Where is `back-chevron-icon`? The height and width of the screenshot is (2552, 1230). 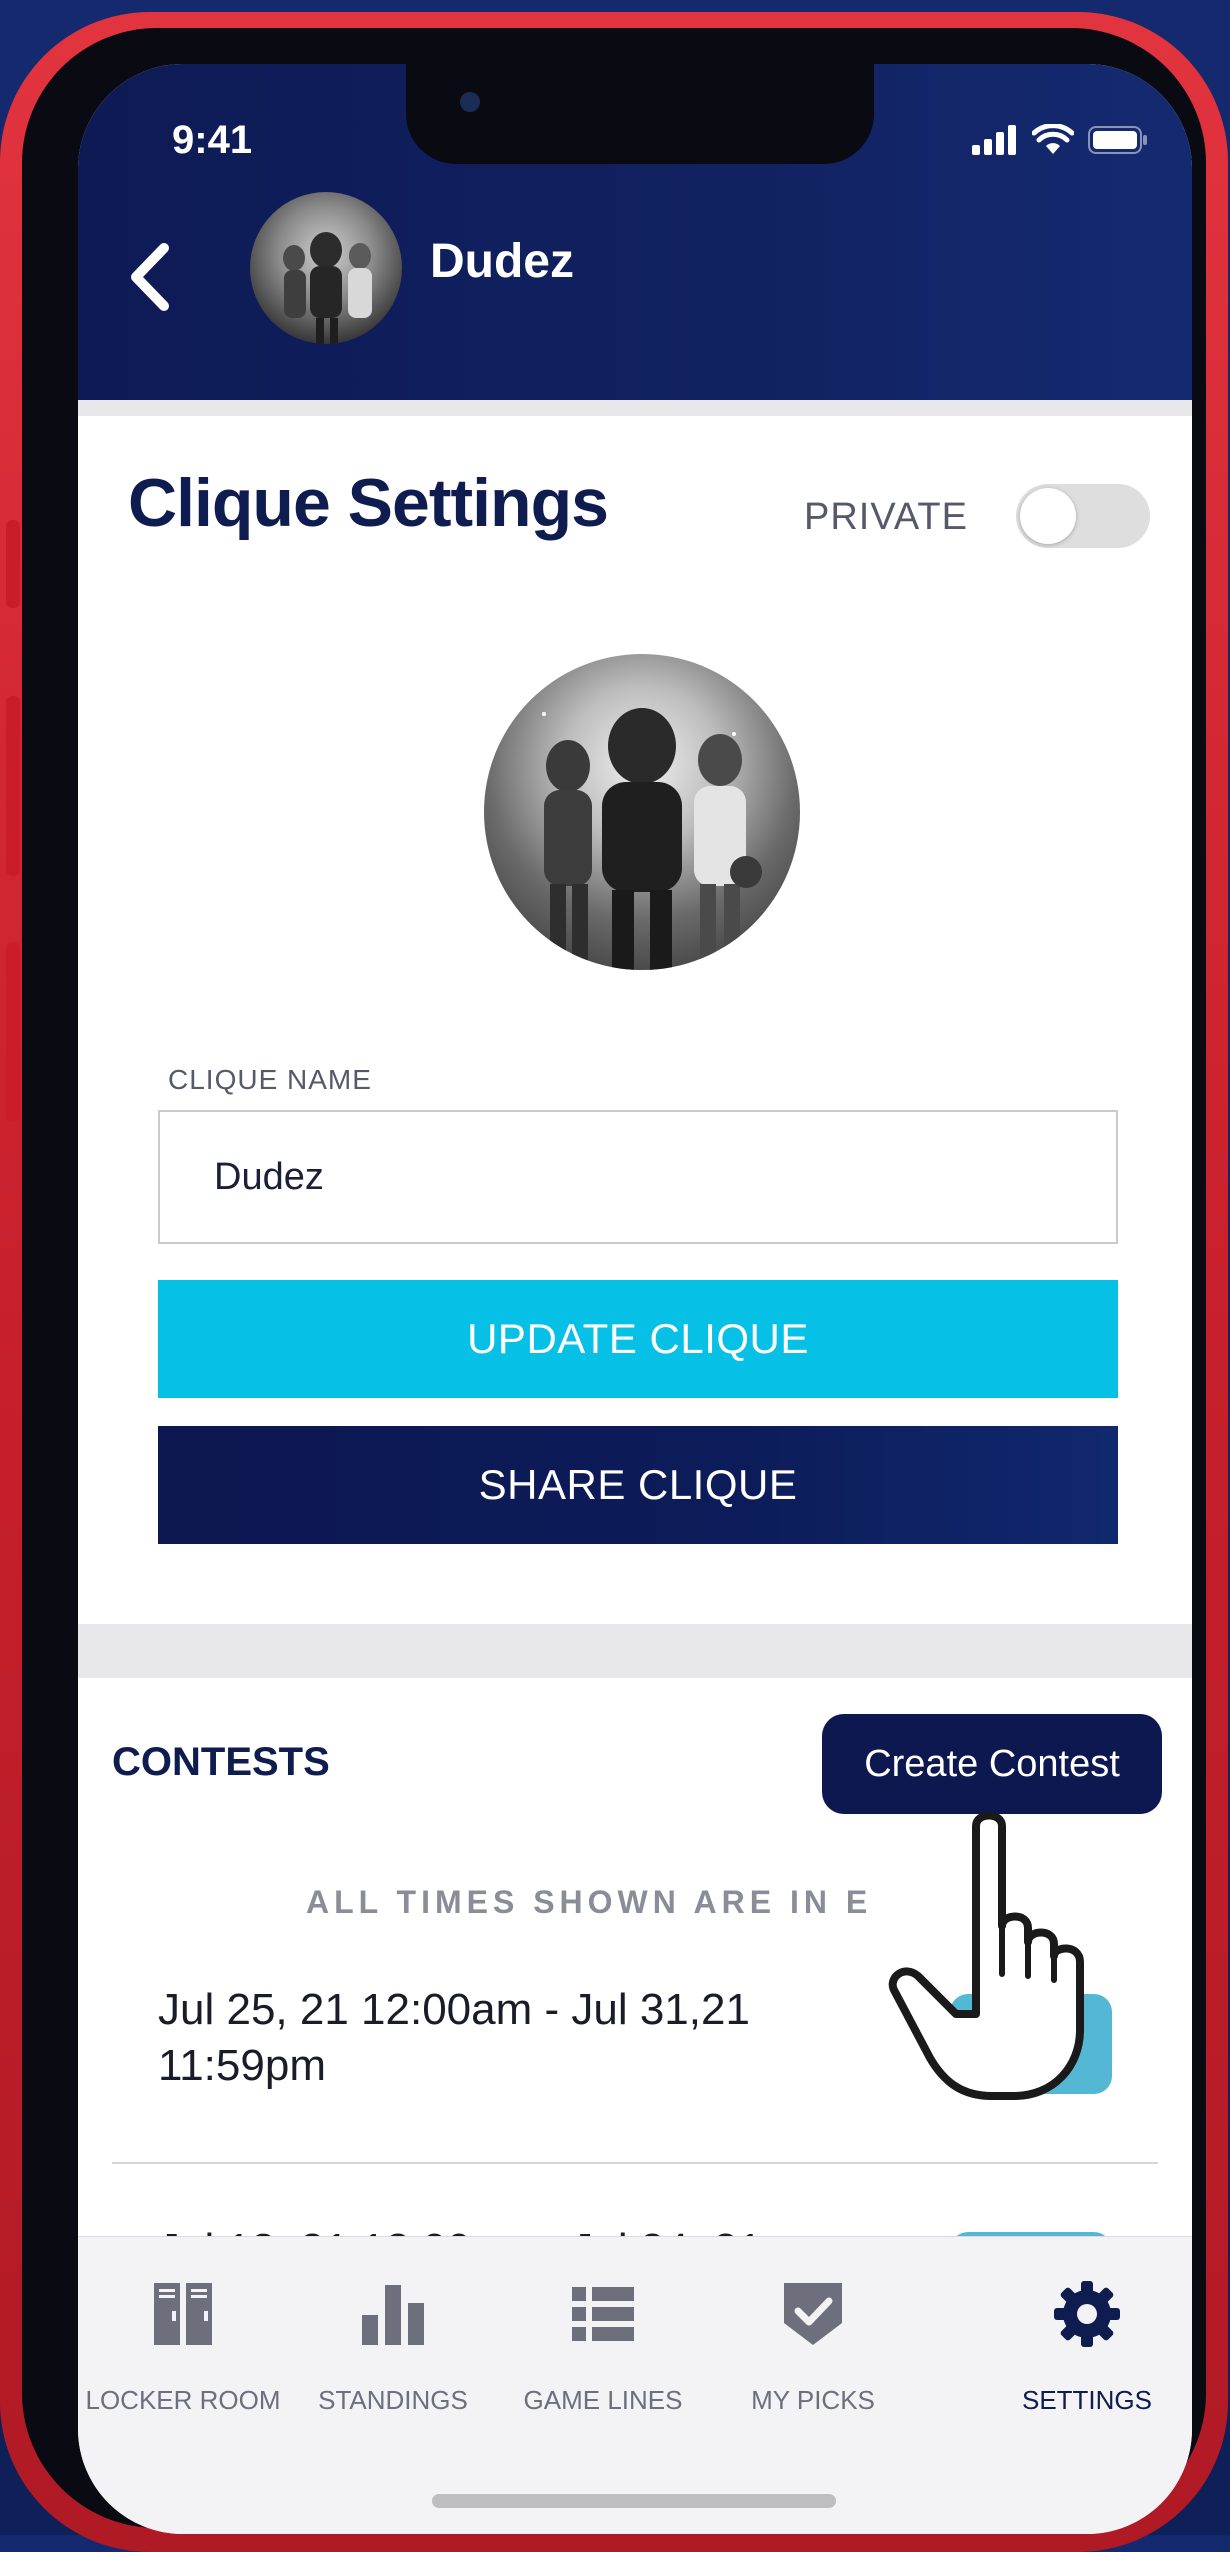 back-chevron-icon is located at coordinates (150, 277).